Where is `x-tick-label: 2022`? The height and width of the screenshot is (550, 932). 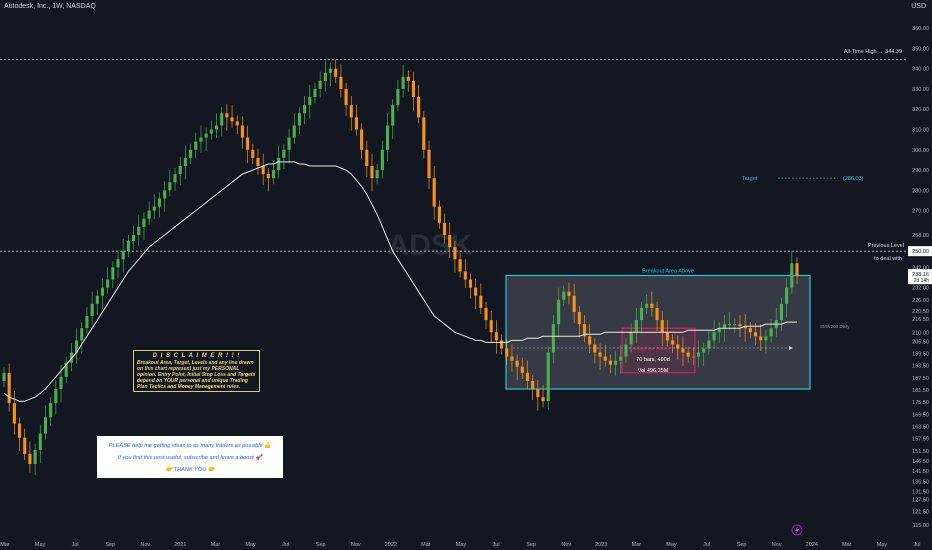 x-tick-label: 2022 is located at coordinates (391, 545).